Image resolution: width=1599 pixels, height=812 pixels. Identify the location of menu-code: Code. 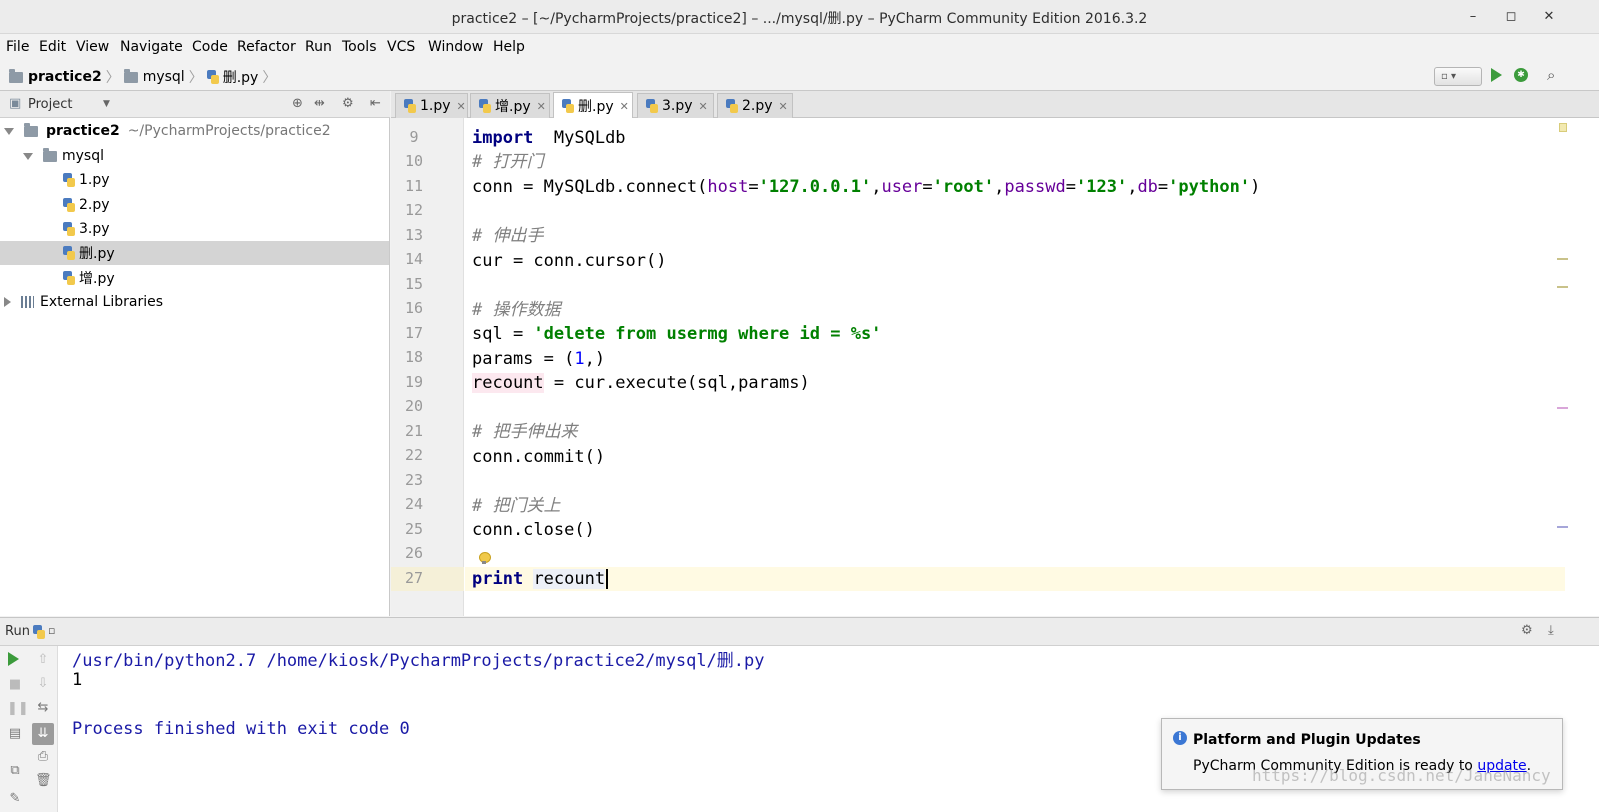
(210, 47).